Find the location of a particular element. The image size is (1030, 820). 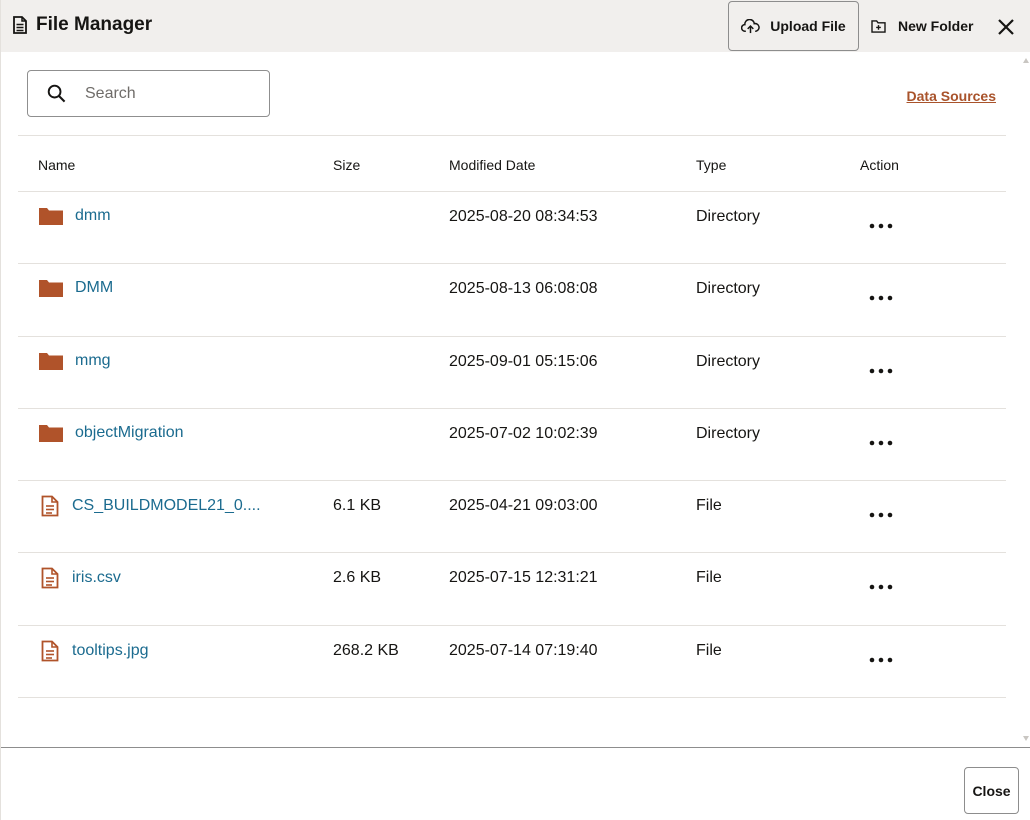

file-name-link: mmg is located at coordinates (93, 361).